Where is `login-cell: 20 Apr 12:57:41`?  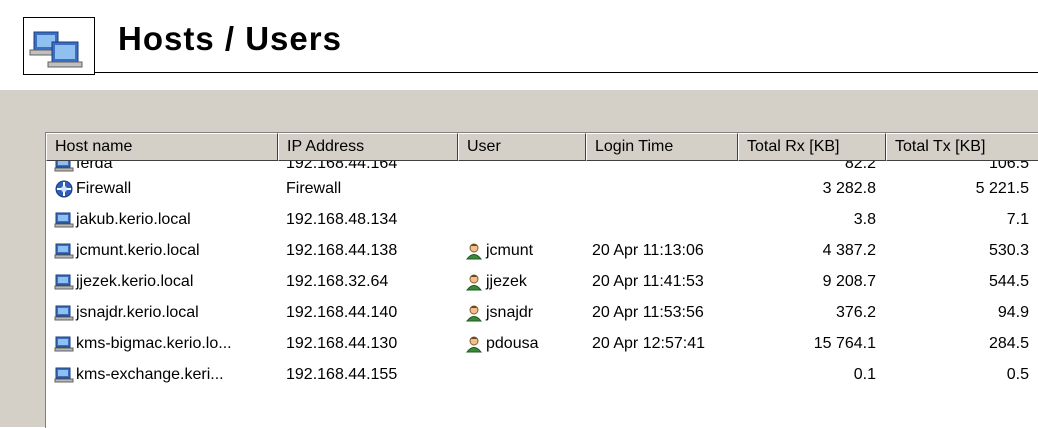 login-cell: 20 Apr 12:57:41 is located at coordinates (648, 343).